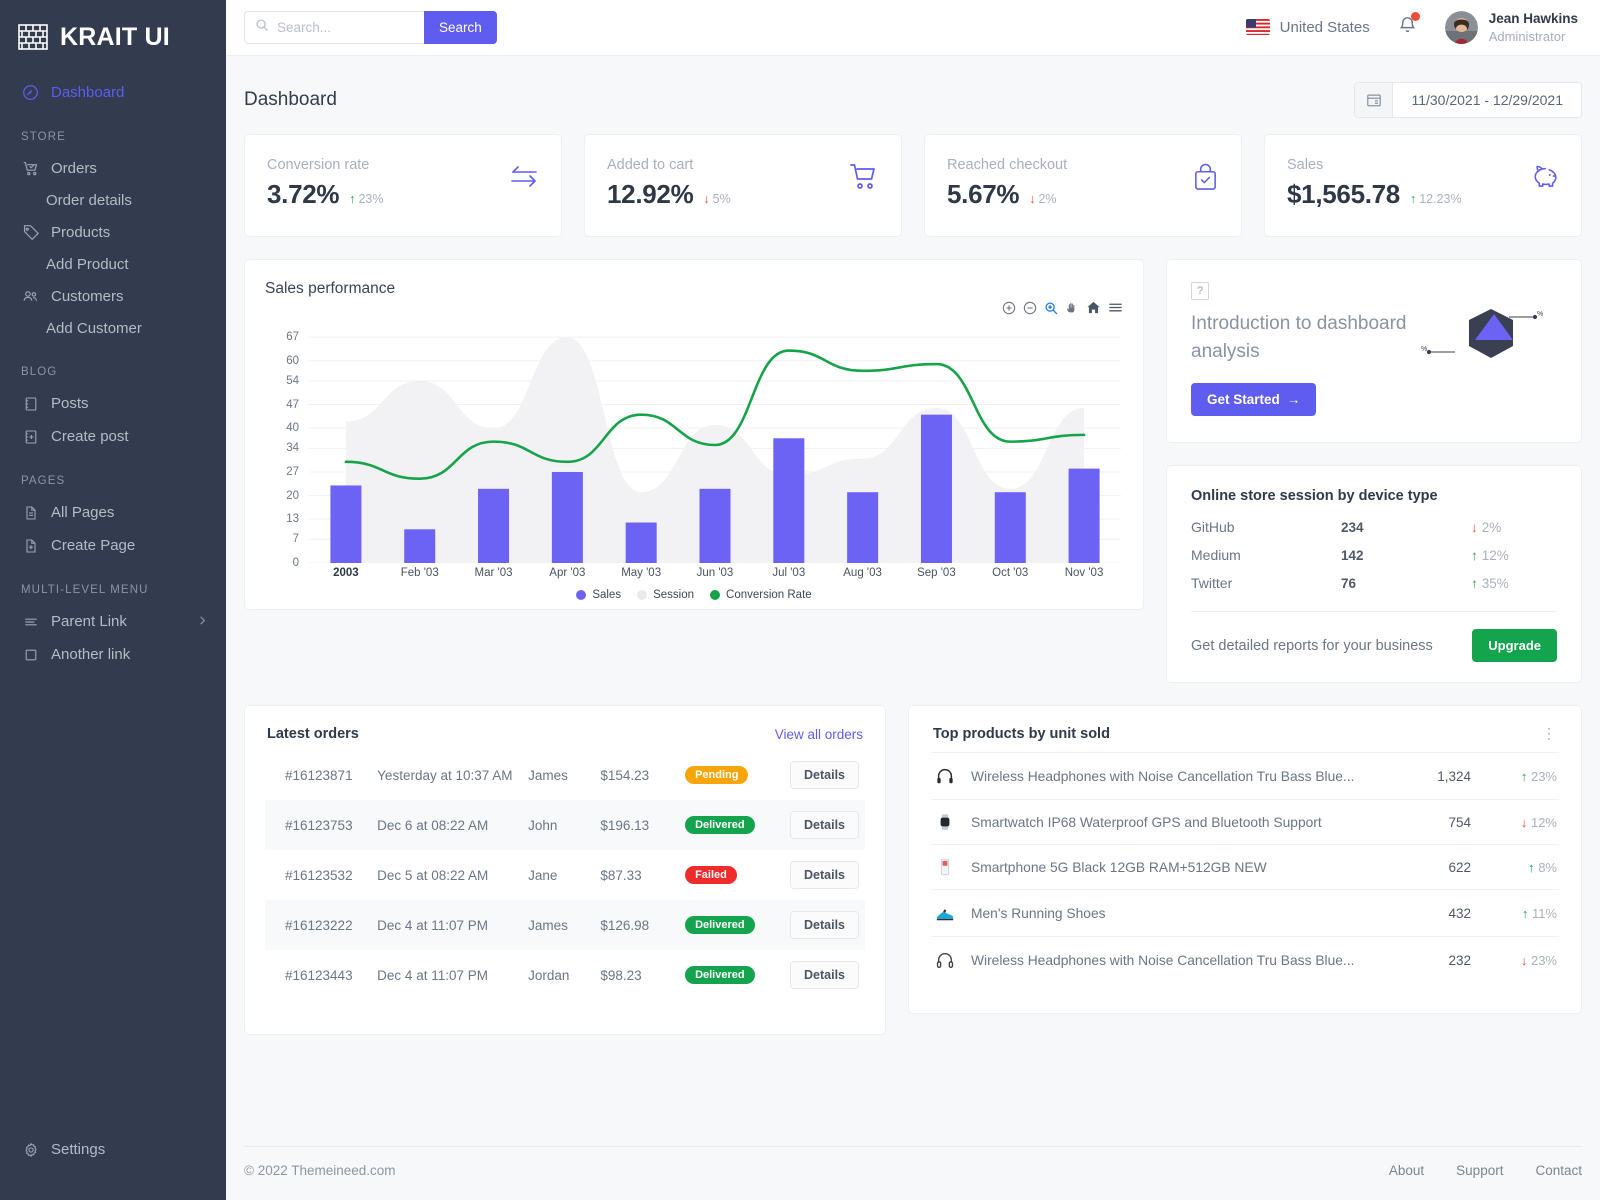 The width and height of the screenshot is (1600, 1200). I want to click on sidebar-item-products: Products, so click(113, 232).